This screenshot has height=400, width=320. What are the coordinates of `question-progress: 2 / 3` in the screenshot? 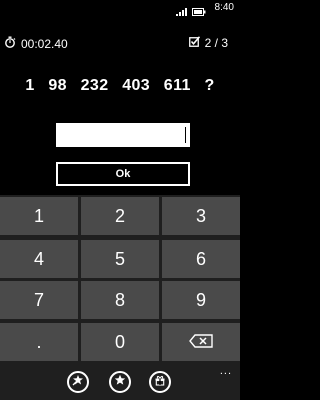 It's located at (208, 43).